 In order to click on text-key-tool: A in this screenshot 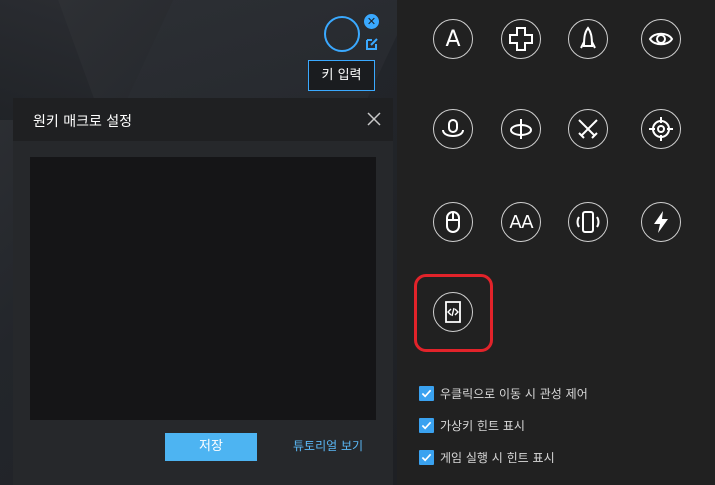, I will do `click(453, 39)`.